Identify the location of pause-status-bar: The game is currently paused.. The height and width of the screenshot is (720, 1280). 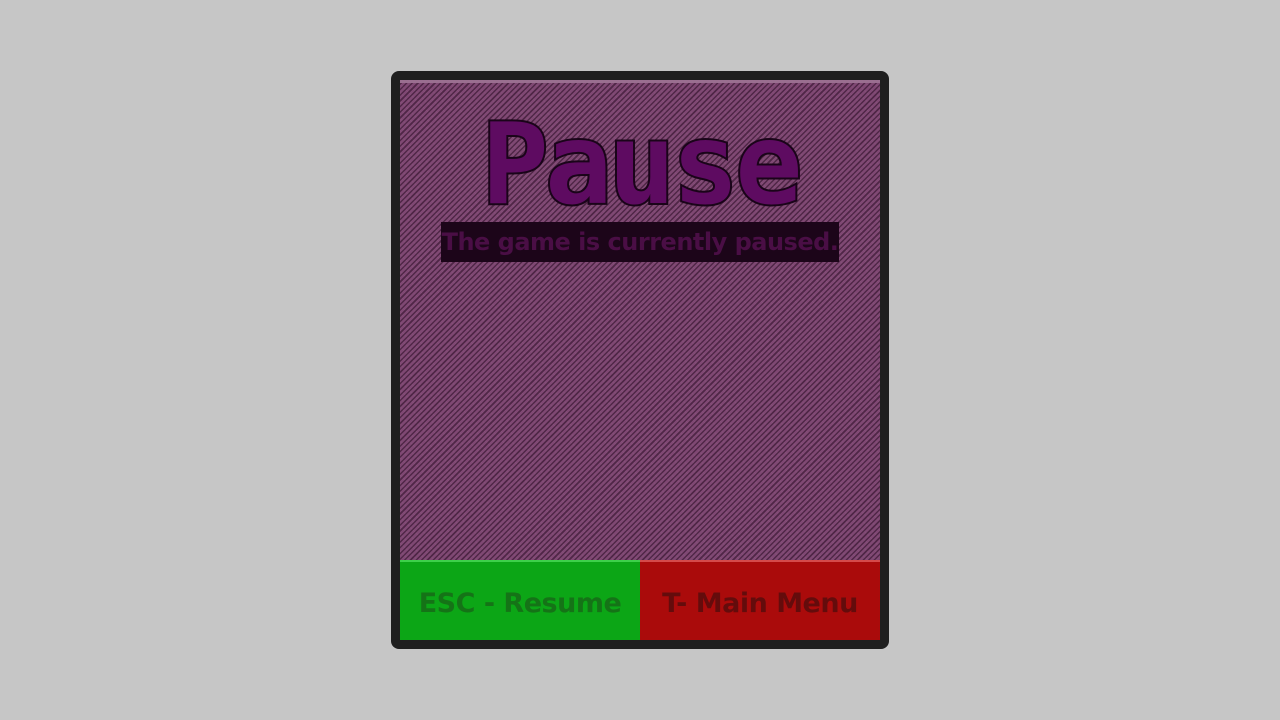
(640, 242).